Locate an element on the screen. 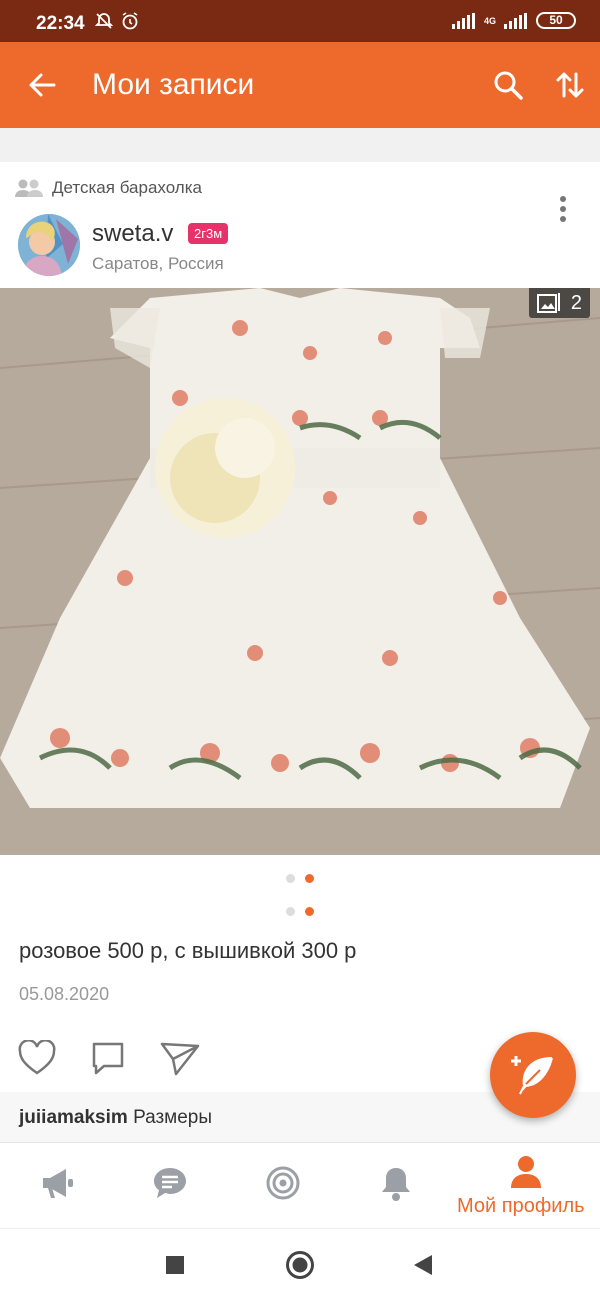  status-right-icons: 4G 50 is located at coordinates (513, 20).